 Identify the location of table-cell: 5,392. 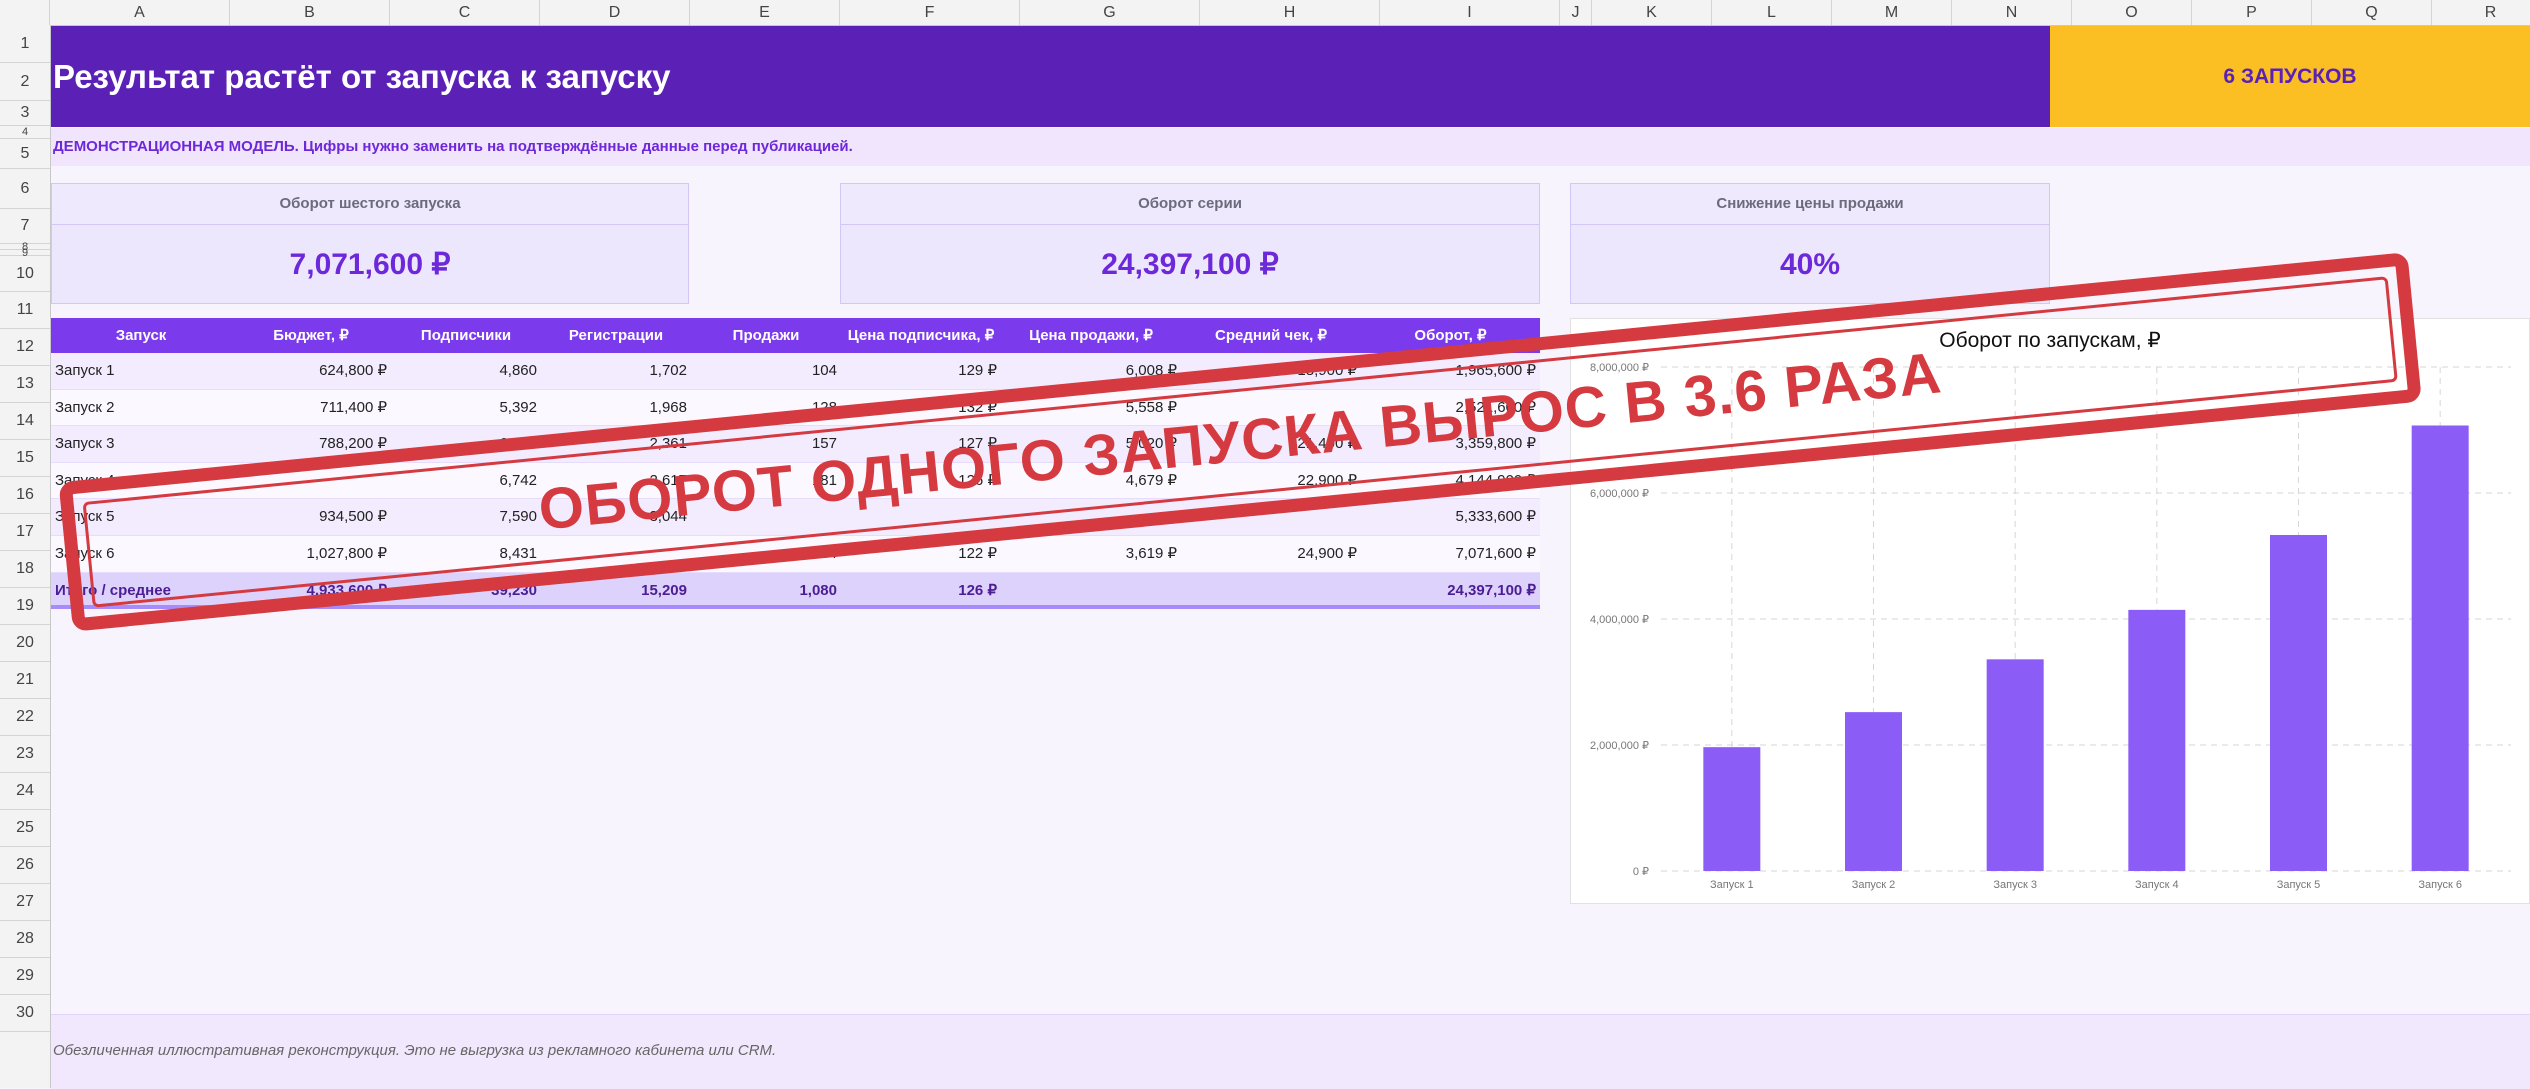
(466, 408).